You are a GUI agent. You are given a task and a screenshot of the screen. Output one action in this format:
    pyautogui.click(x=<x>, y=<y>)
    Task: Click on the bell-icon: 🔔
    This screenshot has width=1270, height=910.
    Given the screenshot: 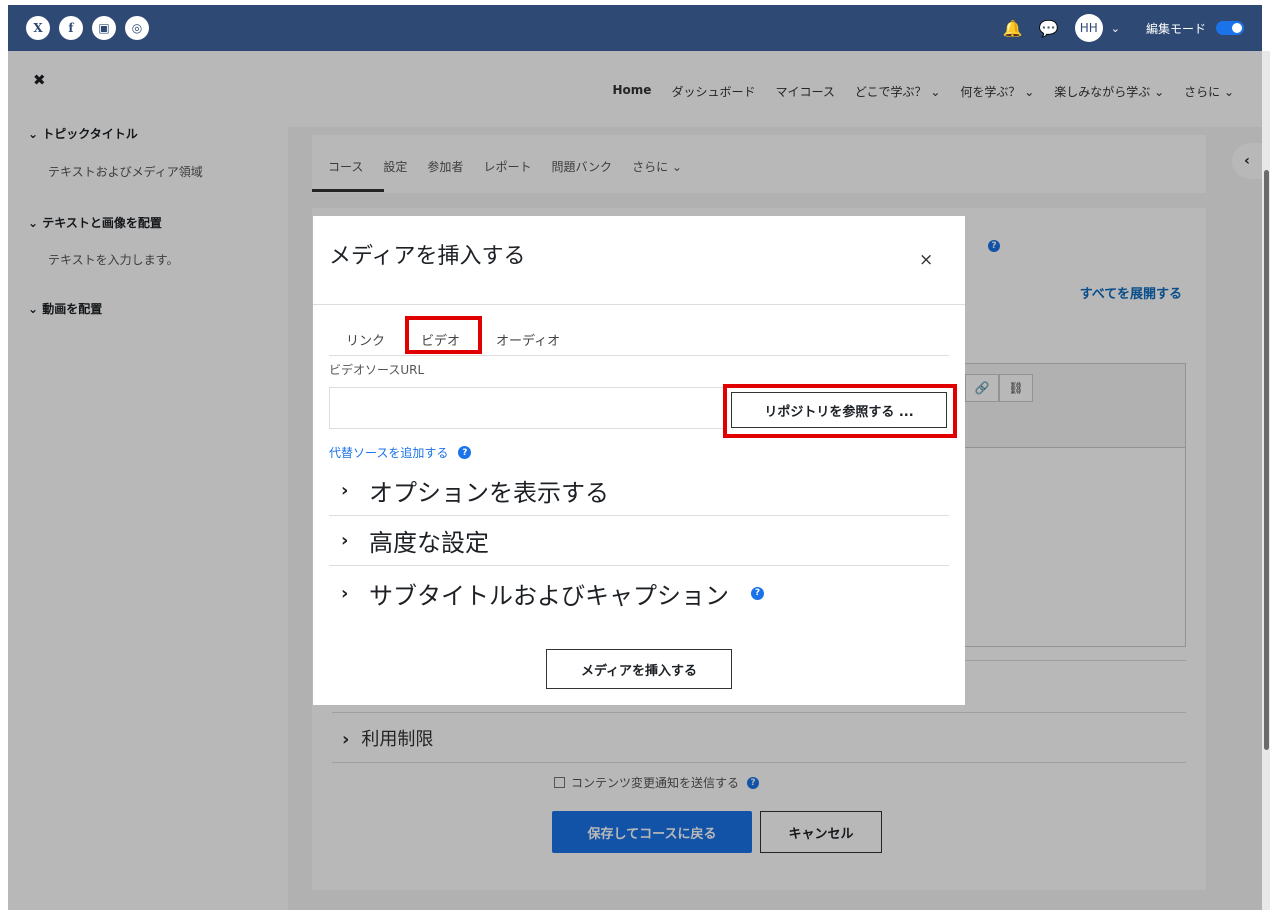 What is the action you would take?
    pyautogui.click(x=1013, y=28)
    